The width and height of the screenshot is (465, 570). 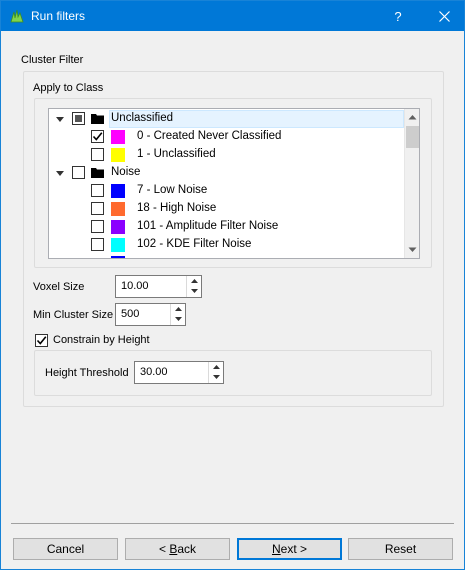 What do you see at coordinates (101, 340) in the screenshot?
I see `constrain-by-height-label: Constrain by Height` at bounding box center [101, 340].